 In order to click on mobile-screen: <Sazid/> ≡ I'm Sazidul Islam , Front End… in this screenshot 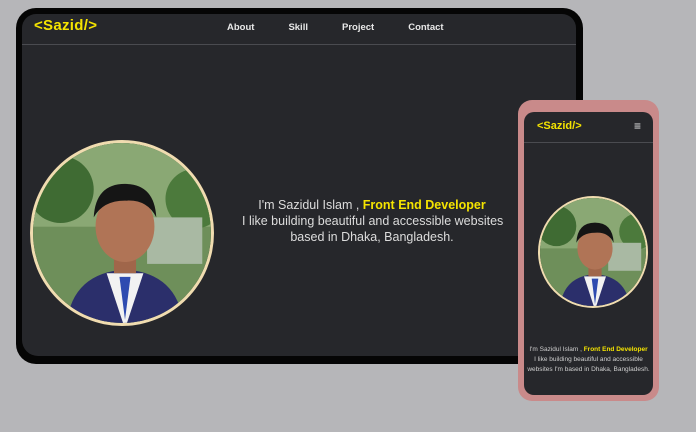, I will do `click(588, 253)`.